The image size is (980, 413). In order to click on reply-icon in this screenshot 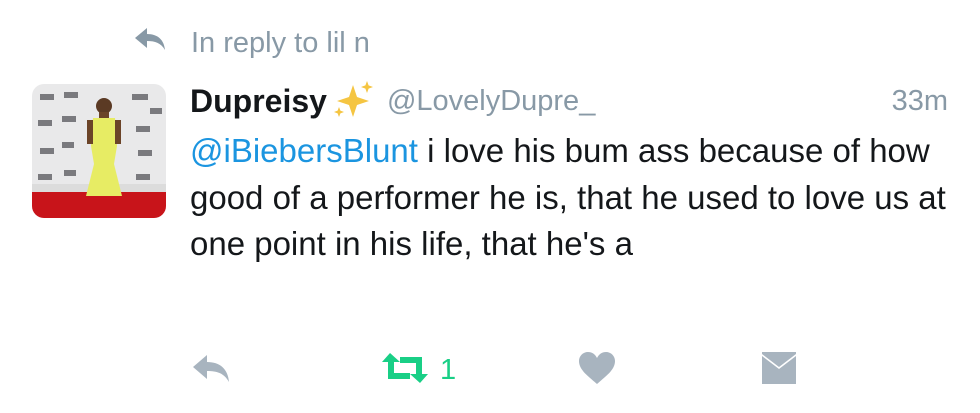, I will do `click(211, 370)`.